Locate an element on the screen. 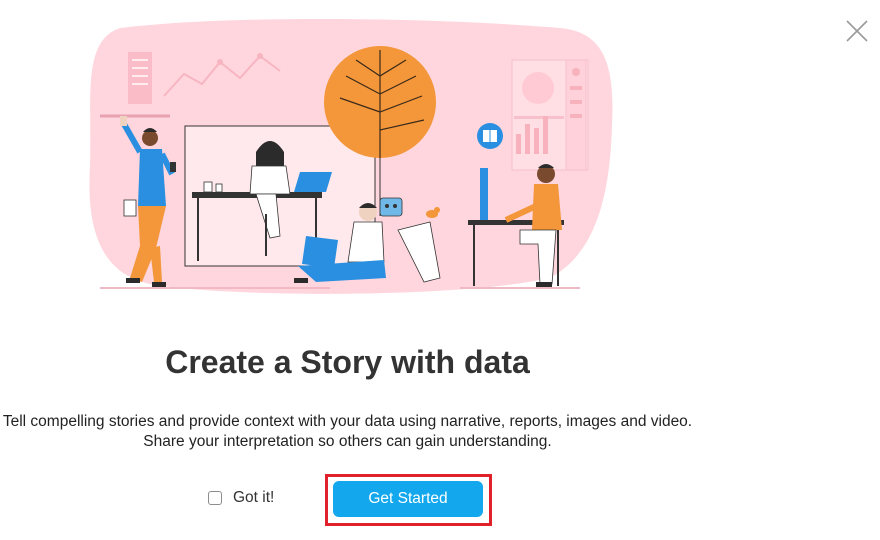 This screenshot has height=540, width=880. got-it-label: Got it! is located at coordinates (254, 497).